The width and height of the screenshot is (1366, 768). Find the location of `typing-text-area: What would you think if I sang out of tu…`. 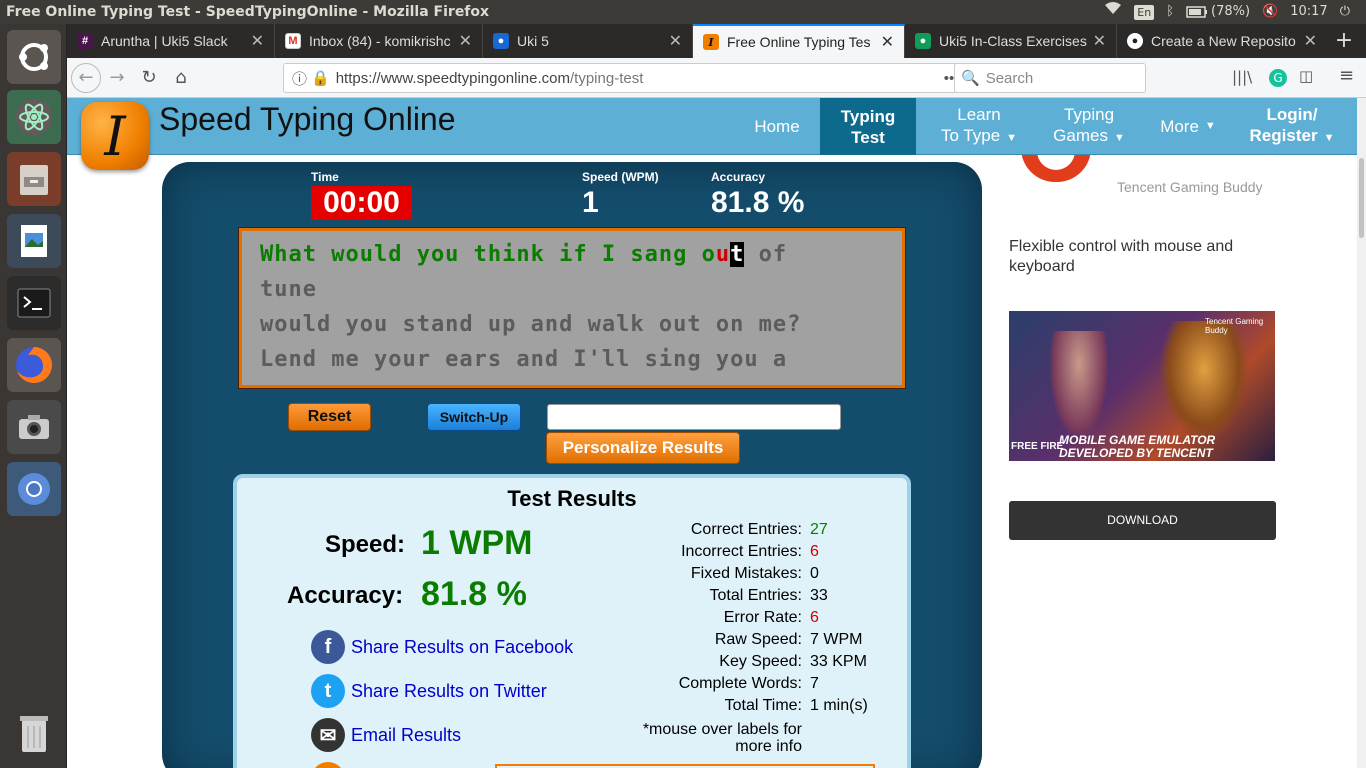

typing-text-area: What would you think if I sang out of tu… is located at coordinates (572, 308).